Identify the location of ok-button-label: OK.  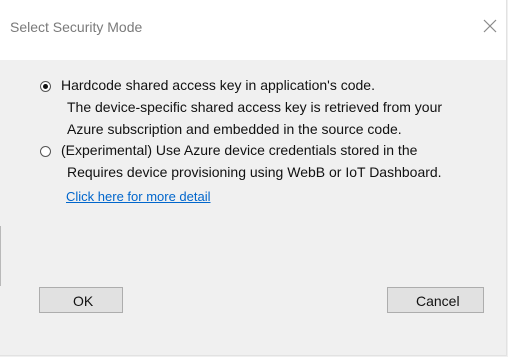
(83, 301).